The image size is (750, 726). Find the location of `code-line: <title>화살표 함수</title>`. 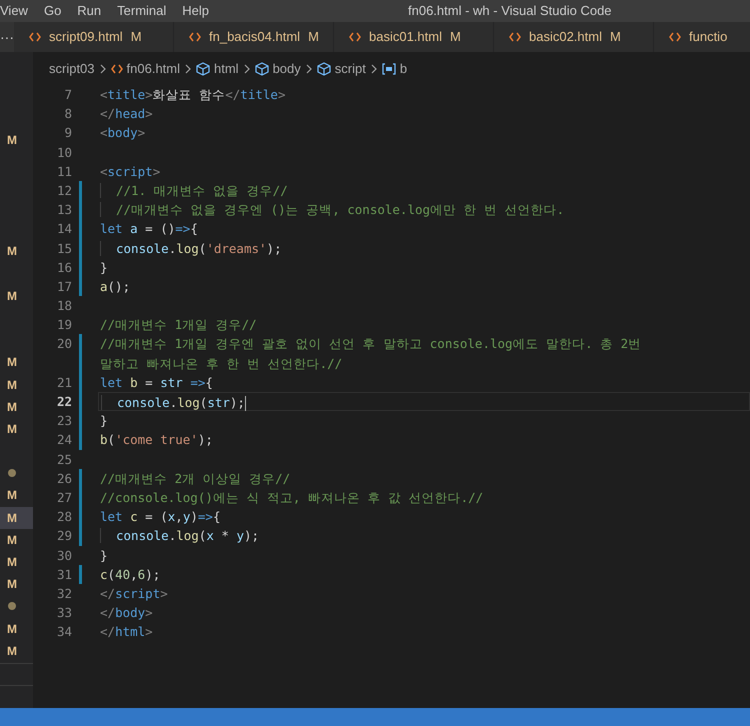

code-line: <title>화살표 함수</title> is located at coordinates (193, 94).